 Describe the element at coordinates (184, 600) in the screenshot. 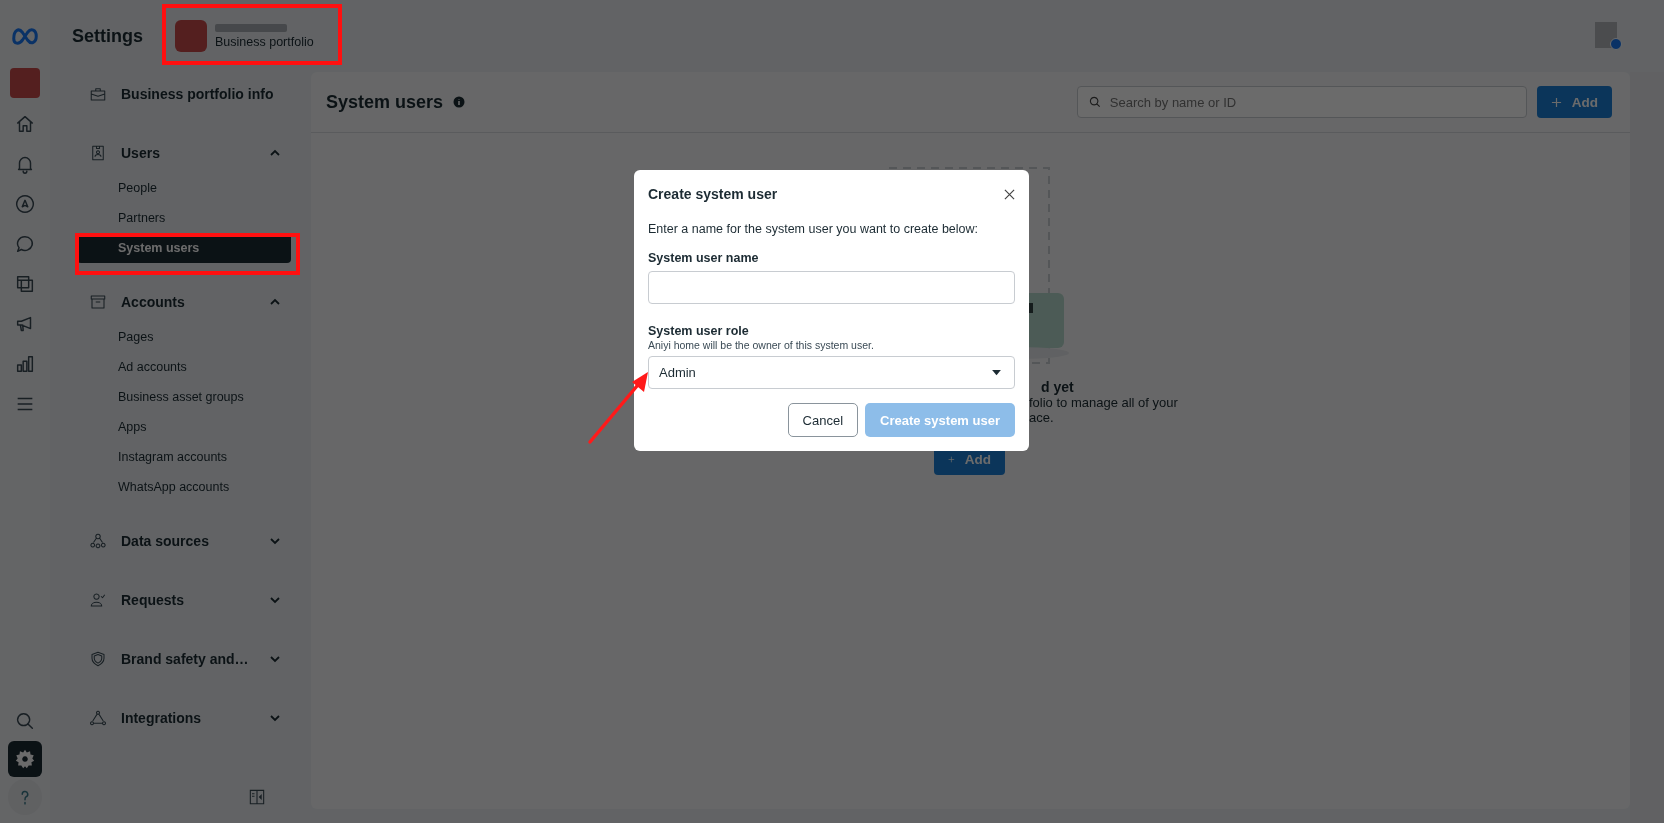

I see `sidebar-section: Requests` at that location.